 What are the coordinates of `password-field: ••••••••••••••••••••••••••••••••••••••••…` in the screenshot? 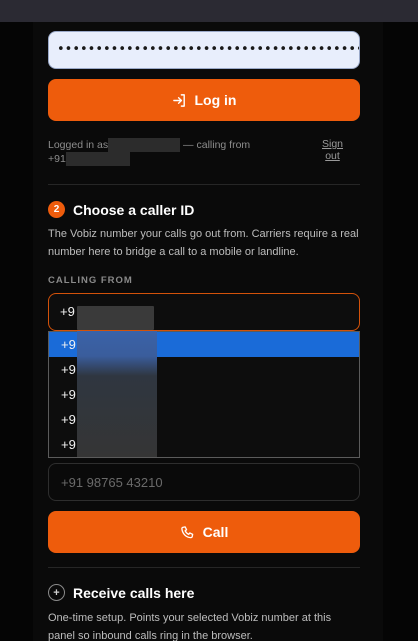 It's located at (204, 50).